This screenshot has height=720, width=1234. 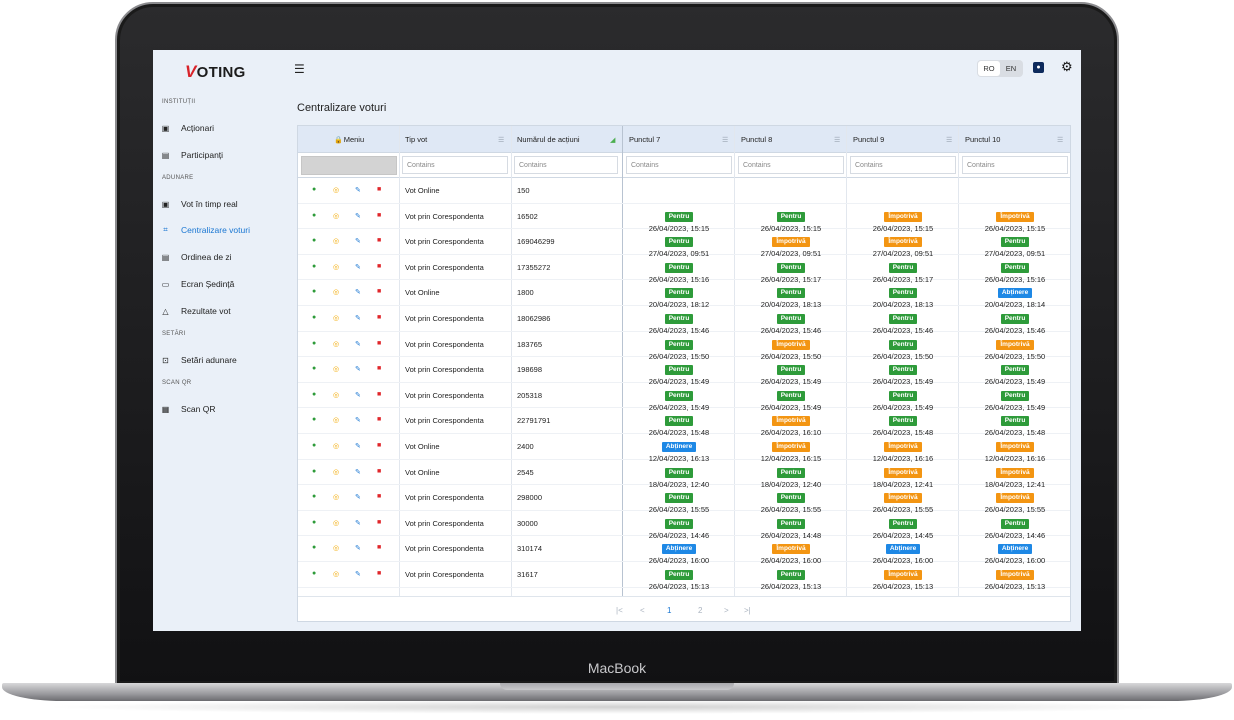 I want to click on first-page-button: |<, so click(x=619, y=610).